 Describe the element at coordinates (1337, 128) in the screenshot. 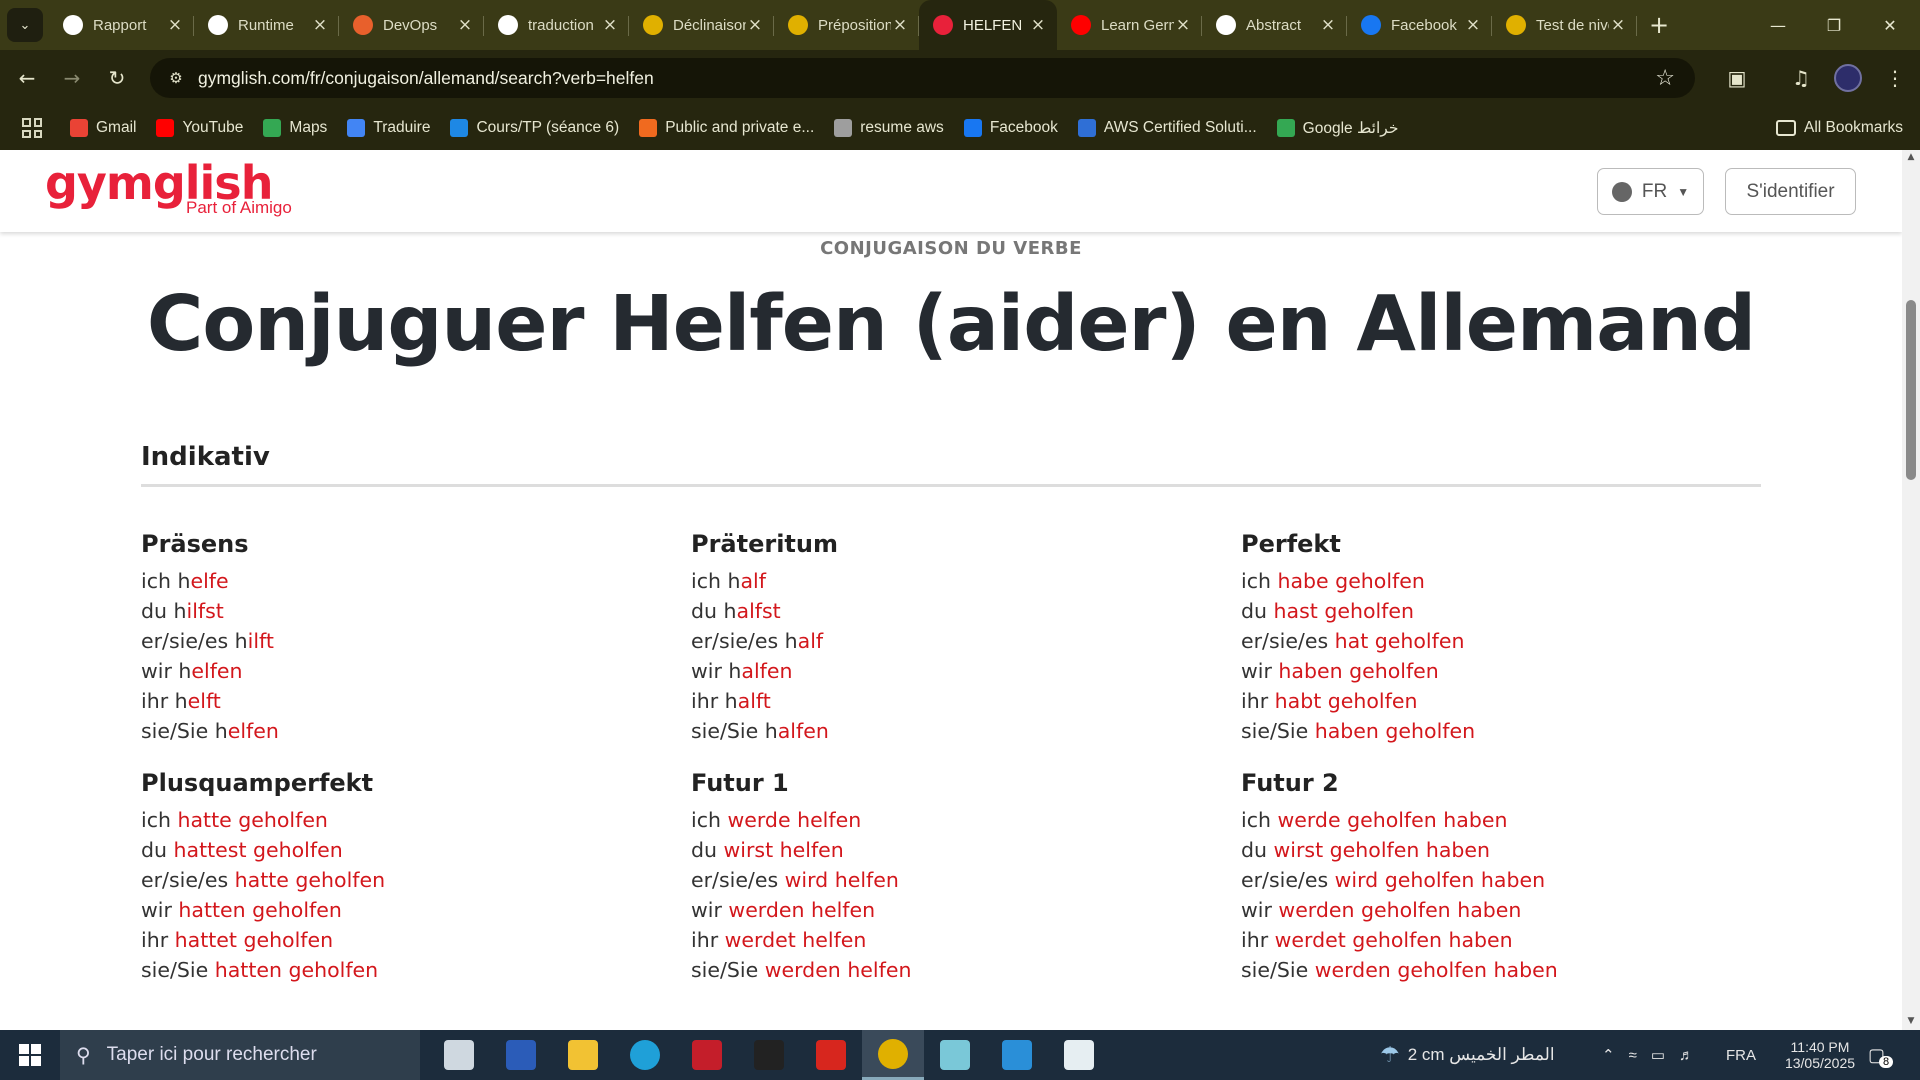

I see `bookmark-item: Google خرائط` at that location.